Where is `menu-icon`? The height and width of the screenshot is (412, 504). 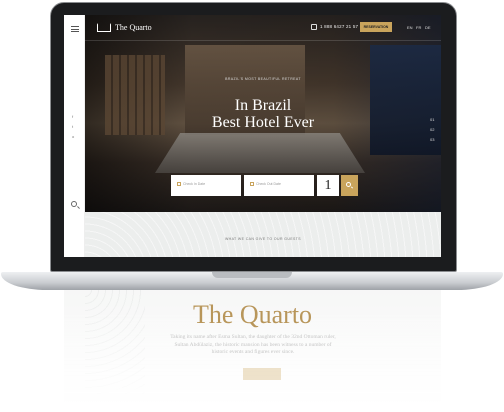
menu-icon is located at coordinates (75, 29).